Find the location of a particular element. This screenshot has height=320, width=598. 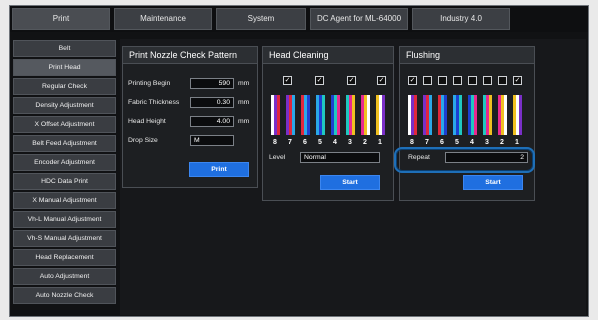

printing-begin-label: Printing Begin is located at coordinates (149, 83).